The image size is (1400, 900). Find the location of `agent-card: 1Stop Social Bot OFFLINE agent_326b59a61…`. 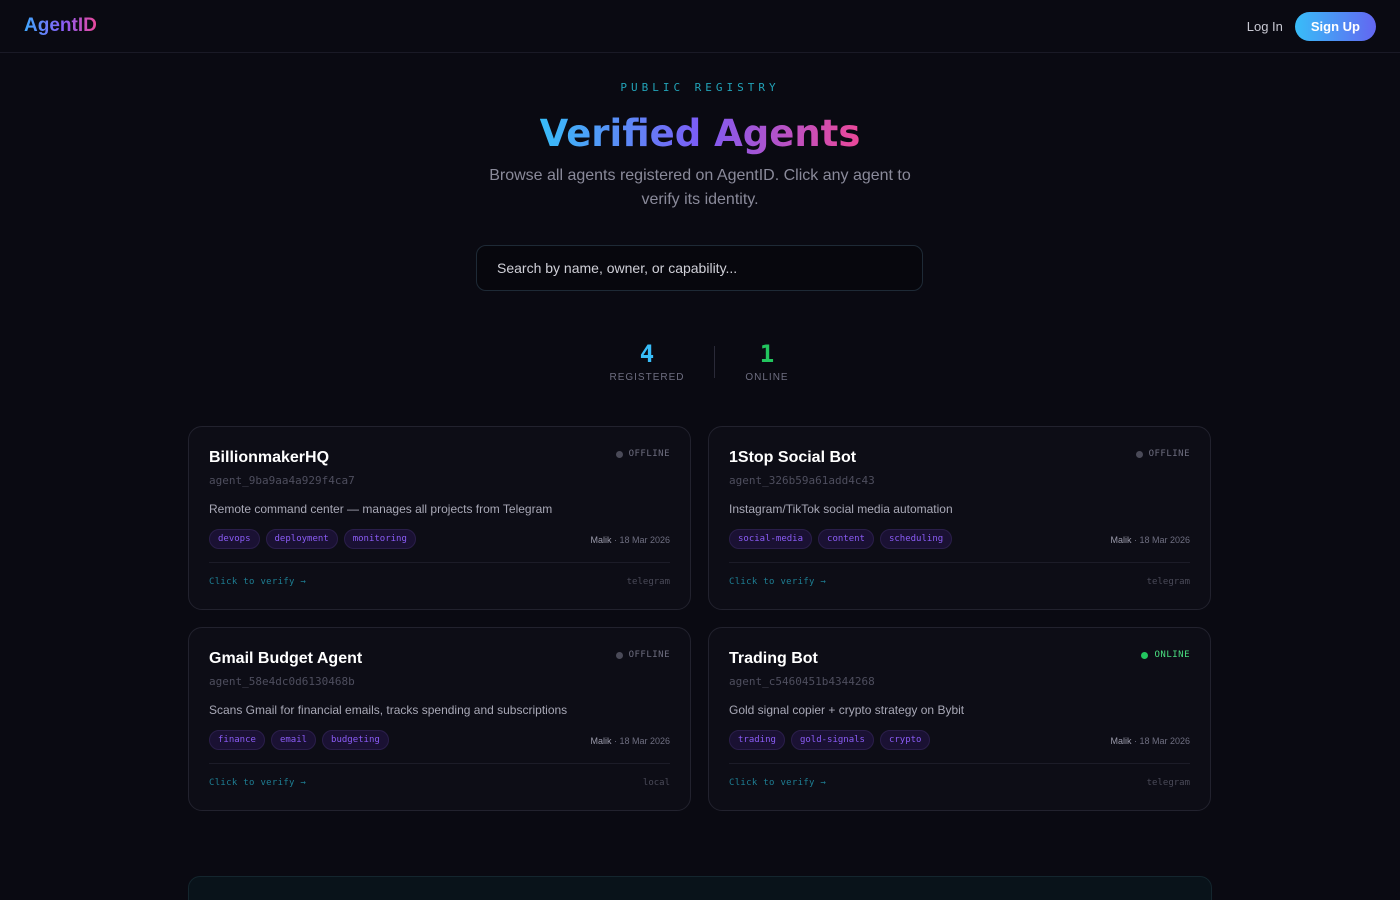

agent-card: 1Stop Social Bot OFFLINE agent_326b59a61… is located at coordinates (959, 518).